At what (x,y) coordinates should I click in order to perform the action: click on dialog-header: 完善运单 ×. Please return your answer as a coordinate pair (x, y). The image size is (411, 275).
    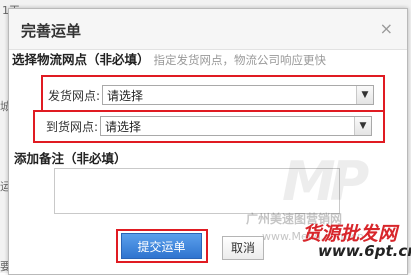
    Looking at the image, I should click on (208, 29).